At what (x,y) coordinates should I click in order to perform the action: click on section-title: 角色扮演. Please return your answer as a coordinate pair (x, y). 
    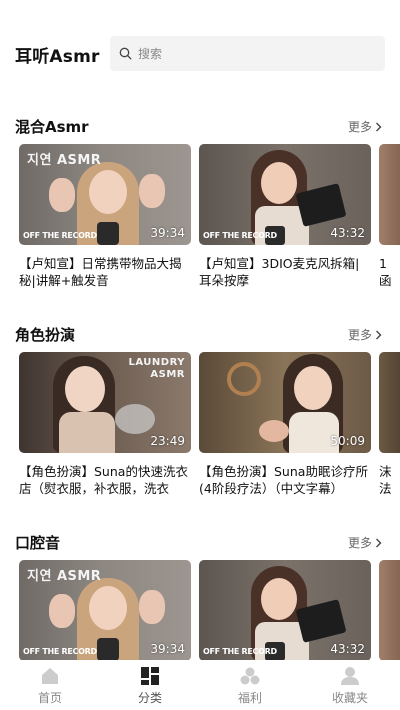
    Looking at the image, I should click on (45, 335).